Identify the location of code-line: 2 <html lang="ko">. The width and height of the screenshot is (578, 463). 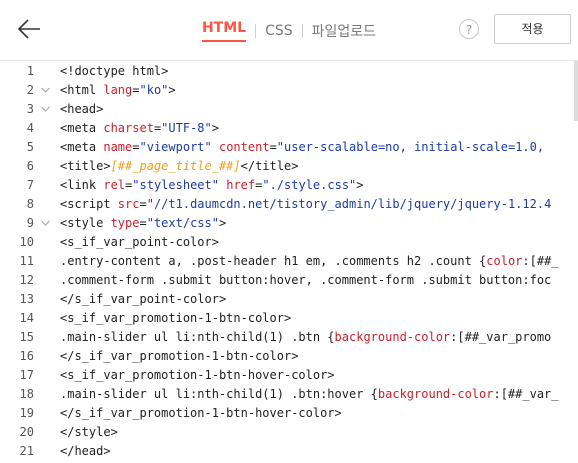
(289, 90).